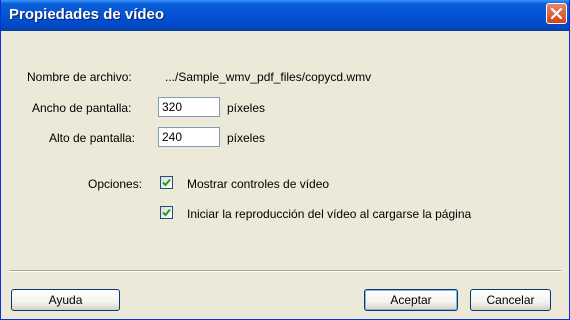 This screenshot has width=570, height=320. What do you see at coordinates (258, 184) in the screenshot?
I see `show-controls-label: Mostrar controles de vídeo` at bounding box center [258, 184].